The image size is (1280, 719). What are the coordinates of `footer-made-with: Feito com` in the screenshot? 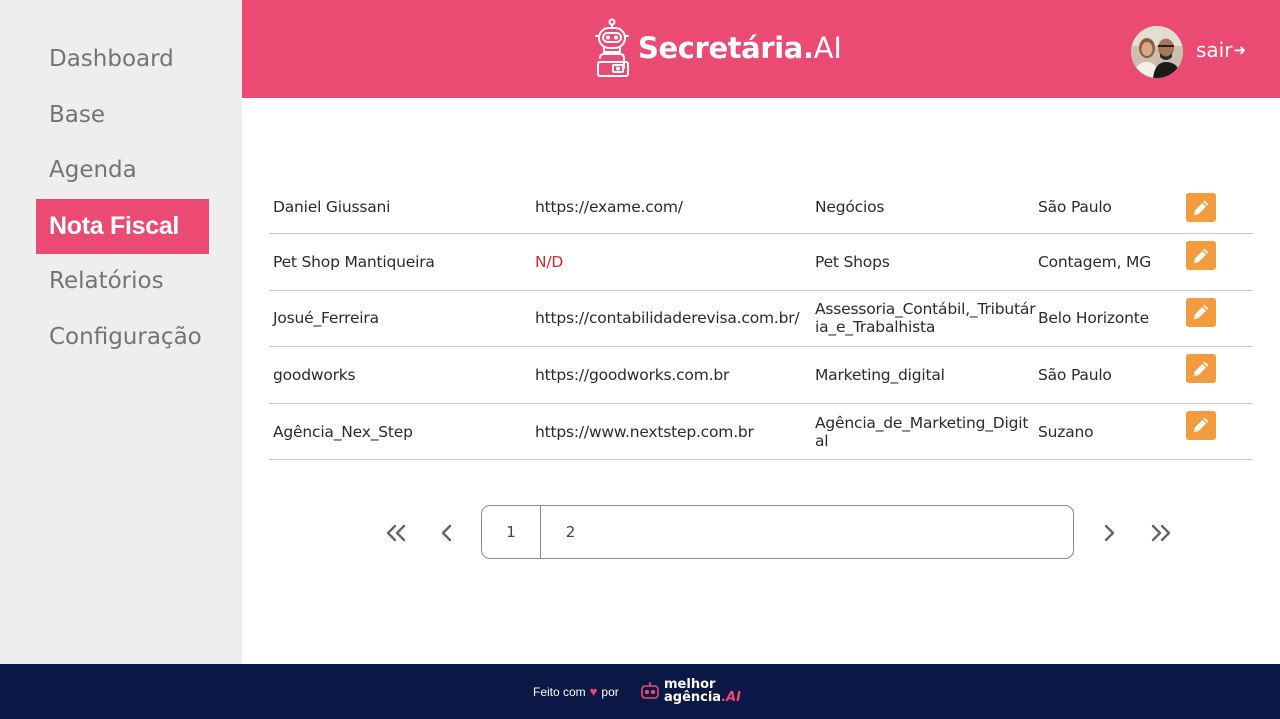 It's located at (559, 691).